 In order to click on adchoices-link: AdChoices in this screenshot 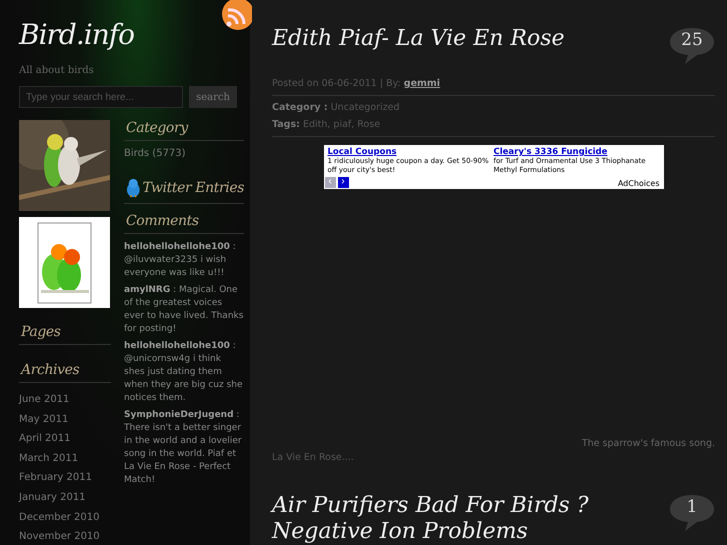, I will do `click(639, 183)`.